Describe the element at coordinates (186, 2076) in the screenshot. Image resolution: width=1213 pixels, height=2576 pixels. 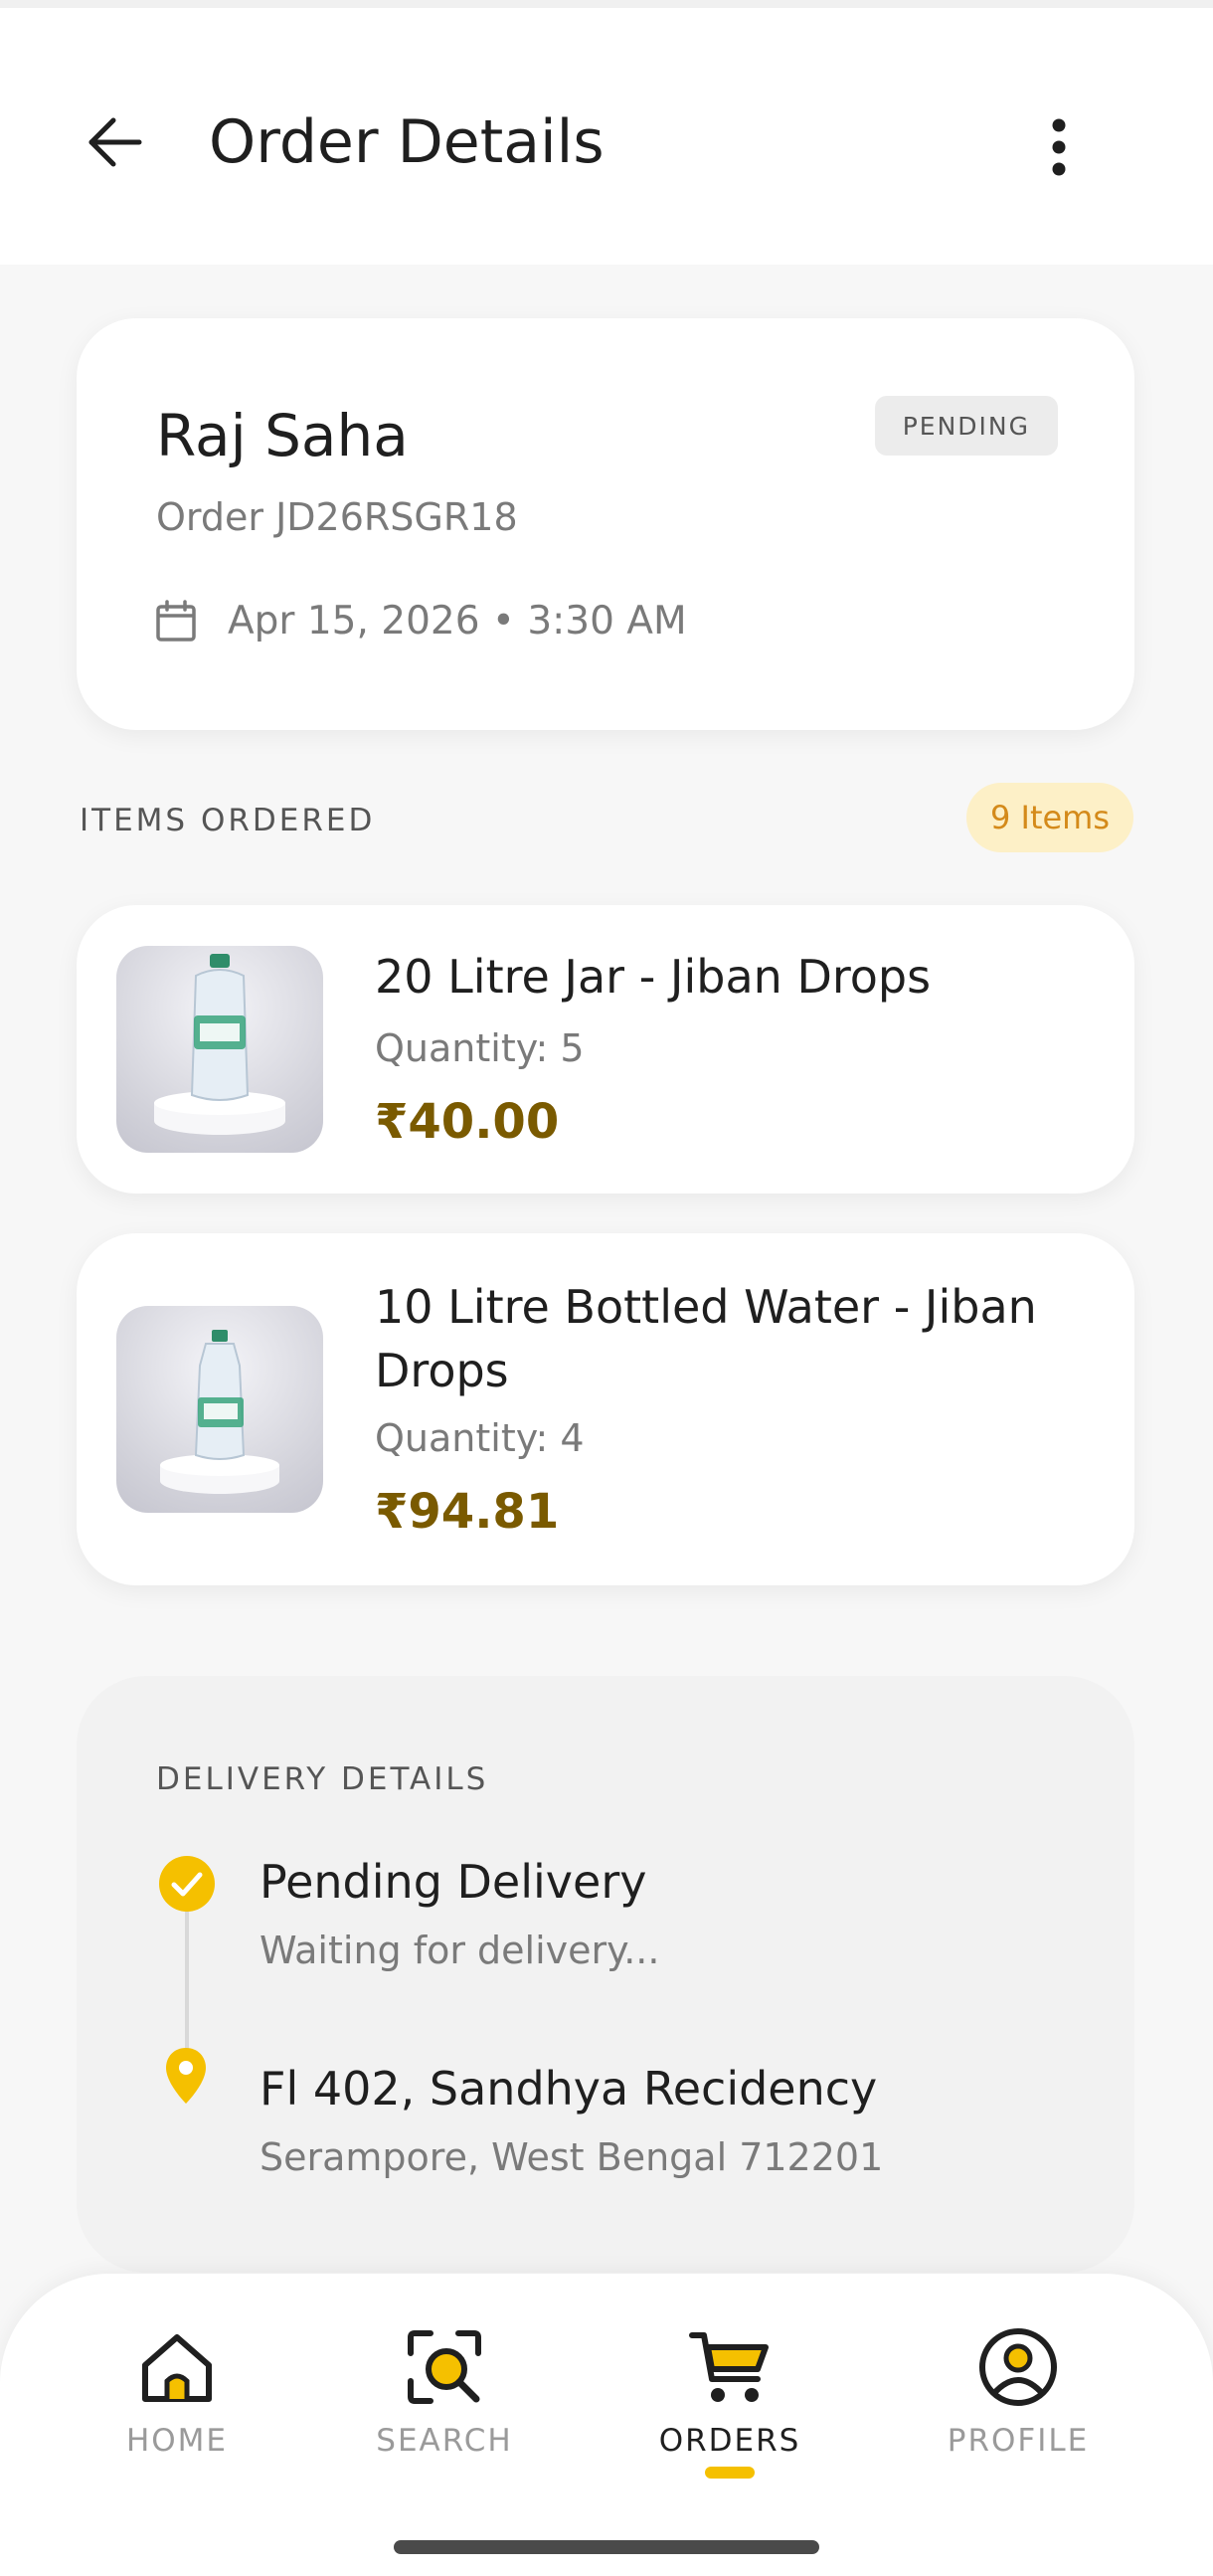
I see `location-pin-icon` at that location.